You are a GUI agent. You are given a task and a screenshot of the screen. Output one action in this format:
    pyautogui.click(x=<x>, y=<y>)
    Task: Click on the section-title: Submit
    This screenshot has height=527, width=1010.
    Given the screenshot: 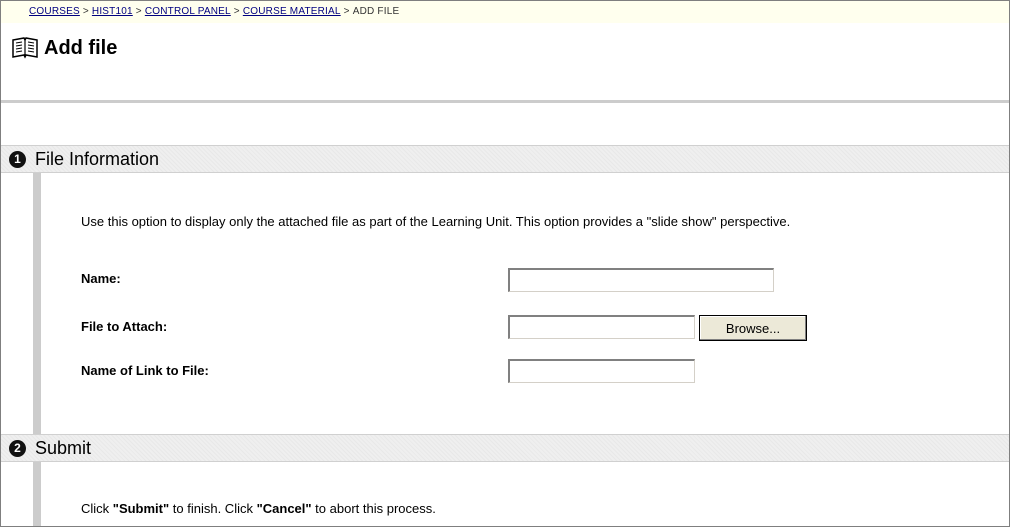 What is the action you would take?
    pyautogui.click(x=63, y=447)
    